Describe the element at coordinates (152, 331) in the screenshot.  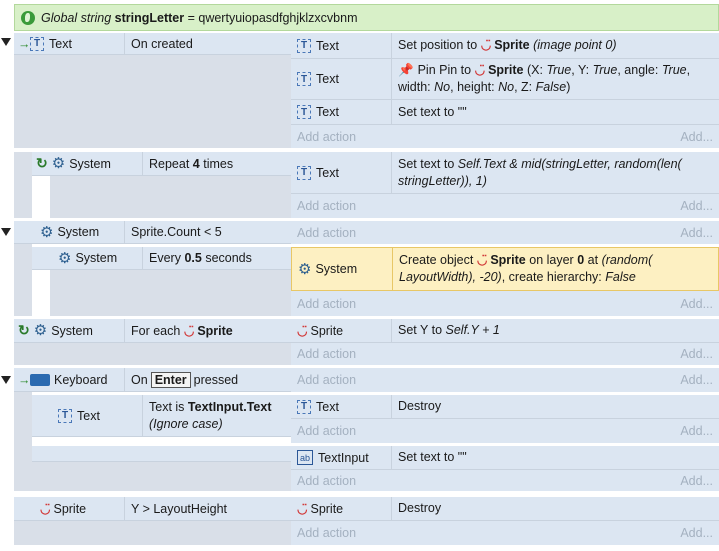
I see `event-condition: ↻ ⚙ System For each ◡̈ Sprite` at that location.